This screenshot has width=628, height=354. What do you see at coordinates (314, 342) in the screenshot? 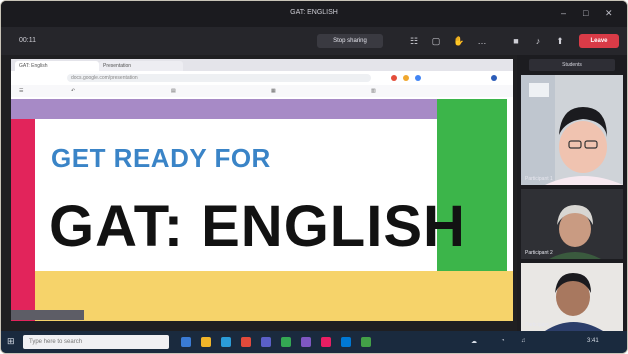
I see `windows-taskbar: ⊞ Type here to search ☁ ◔ ♫ 3:41` at bounding box center [314, 342].